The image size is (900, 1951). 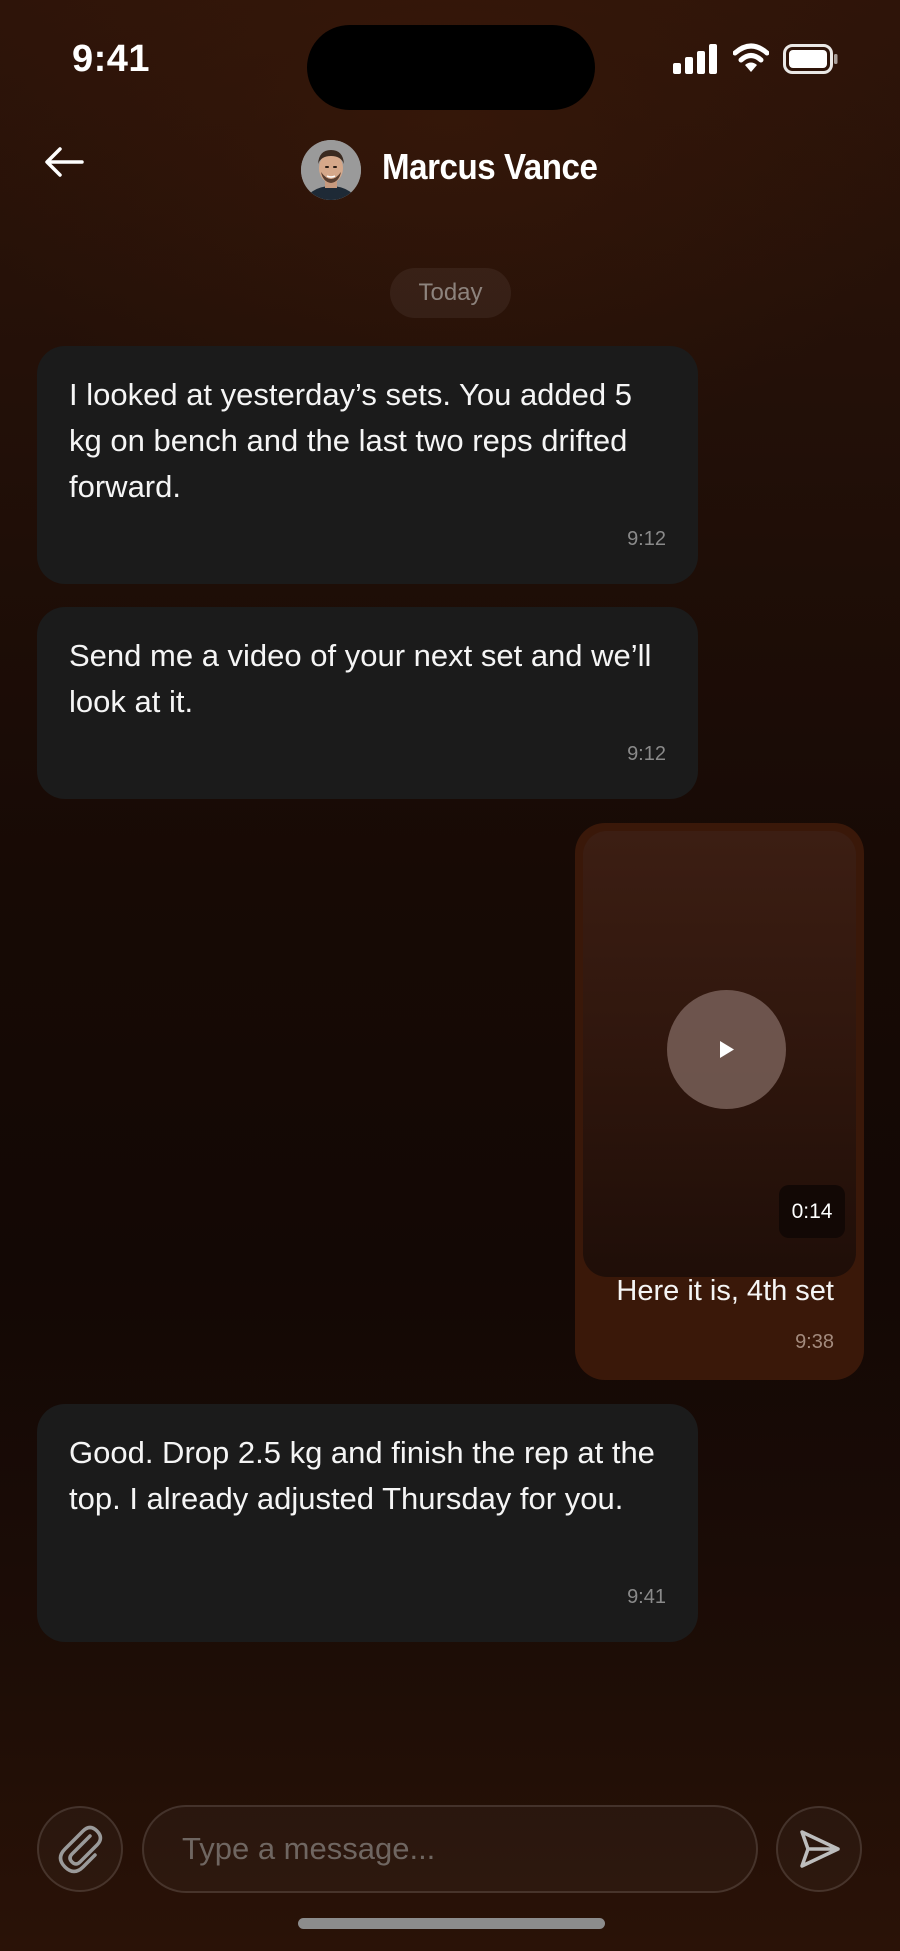 I want to click on message-timestamp: 9:38, so click(x=814, y=1342).